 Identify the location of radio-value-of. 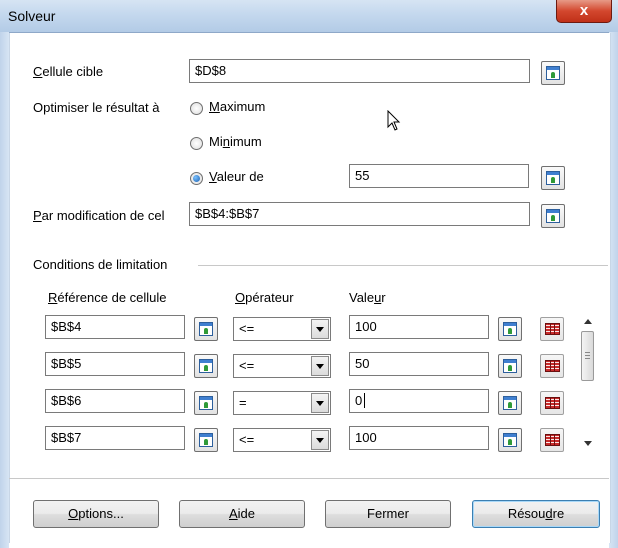
(196, 178).